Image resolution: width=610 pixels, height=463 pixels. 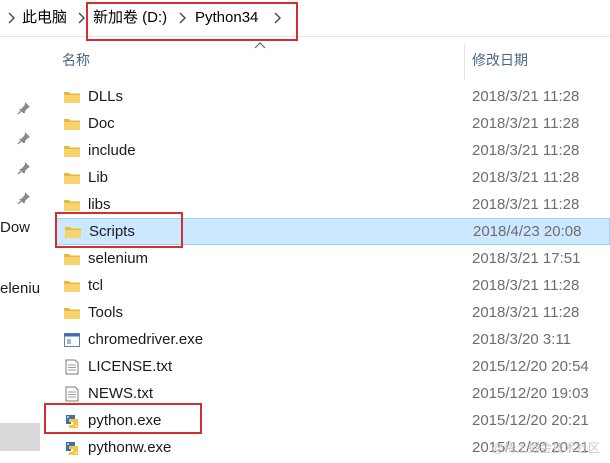 What do you see at coordinates (112, 231) in the screenshot?
I see `file-name: Scripts` at bounding box center [112, 231].